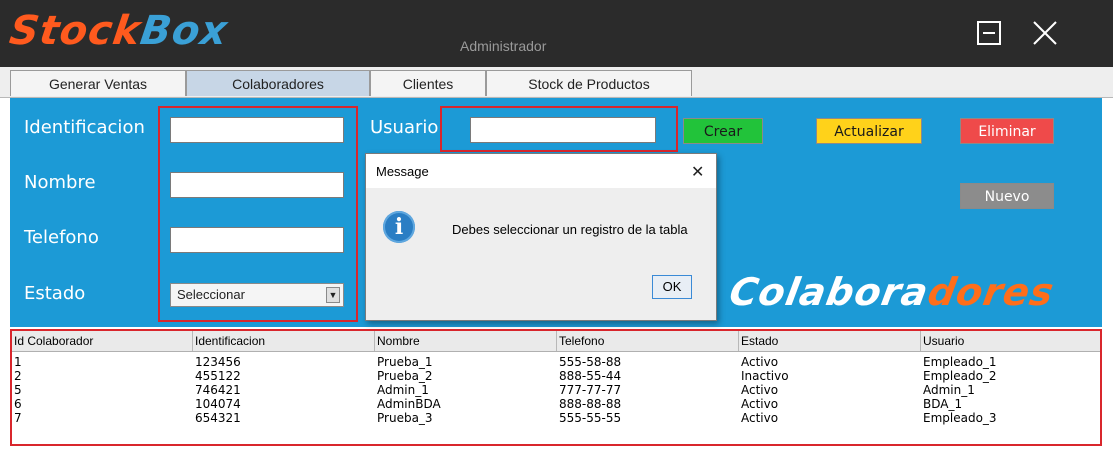  What do you see at coordinates (1010, 341) in the screenshot?
I see `column-header: Usuario` at bounding box center [1010, 341].